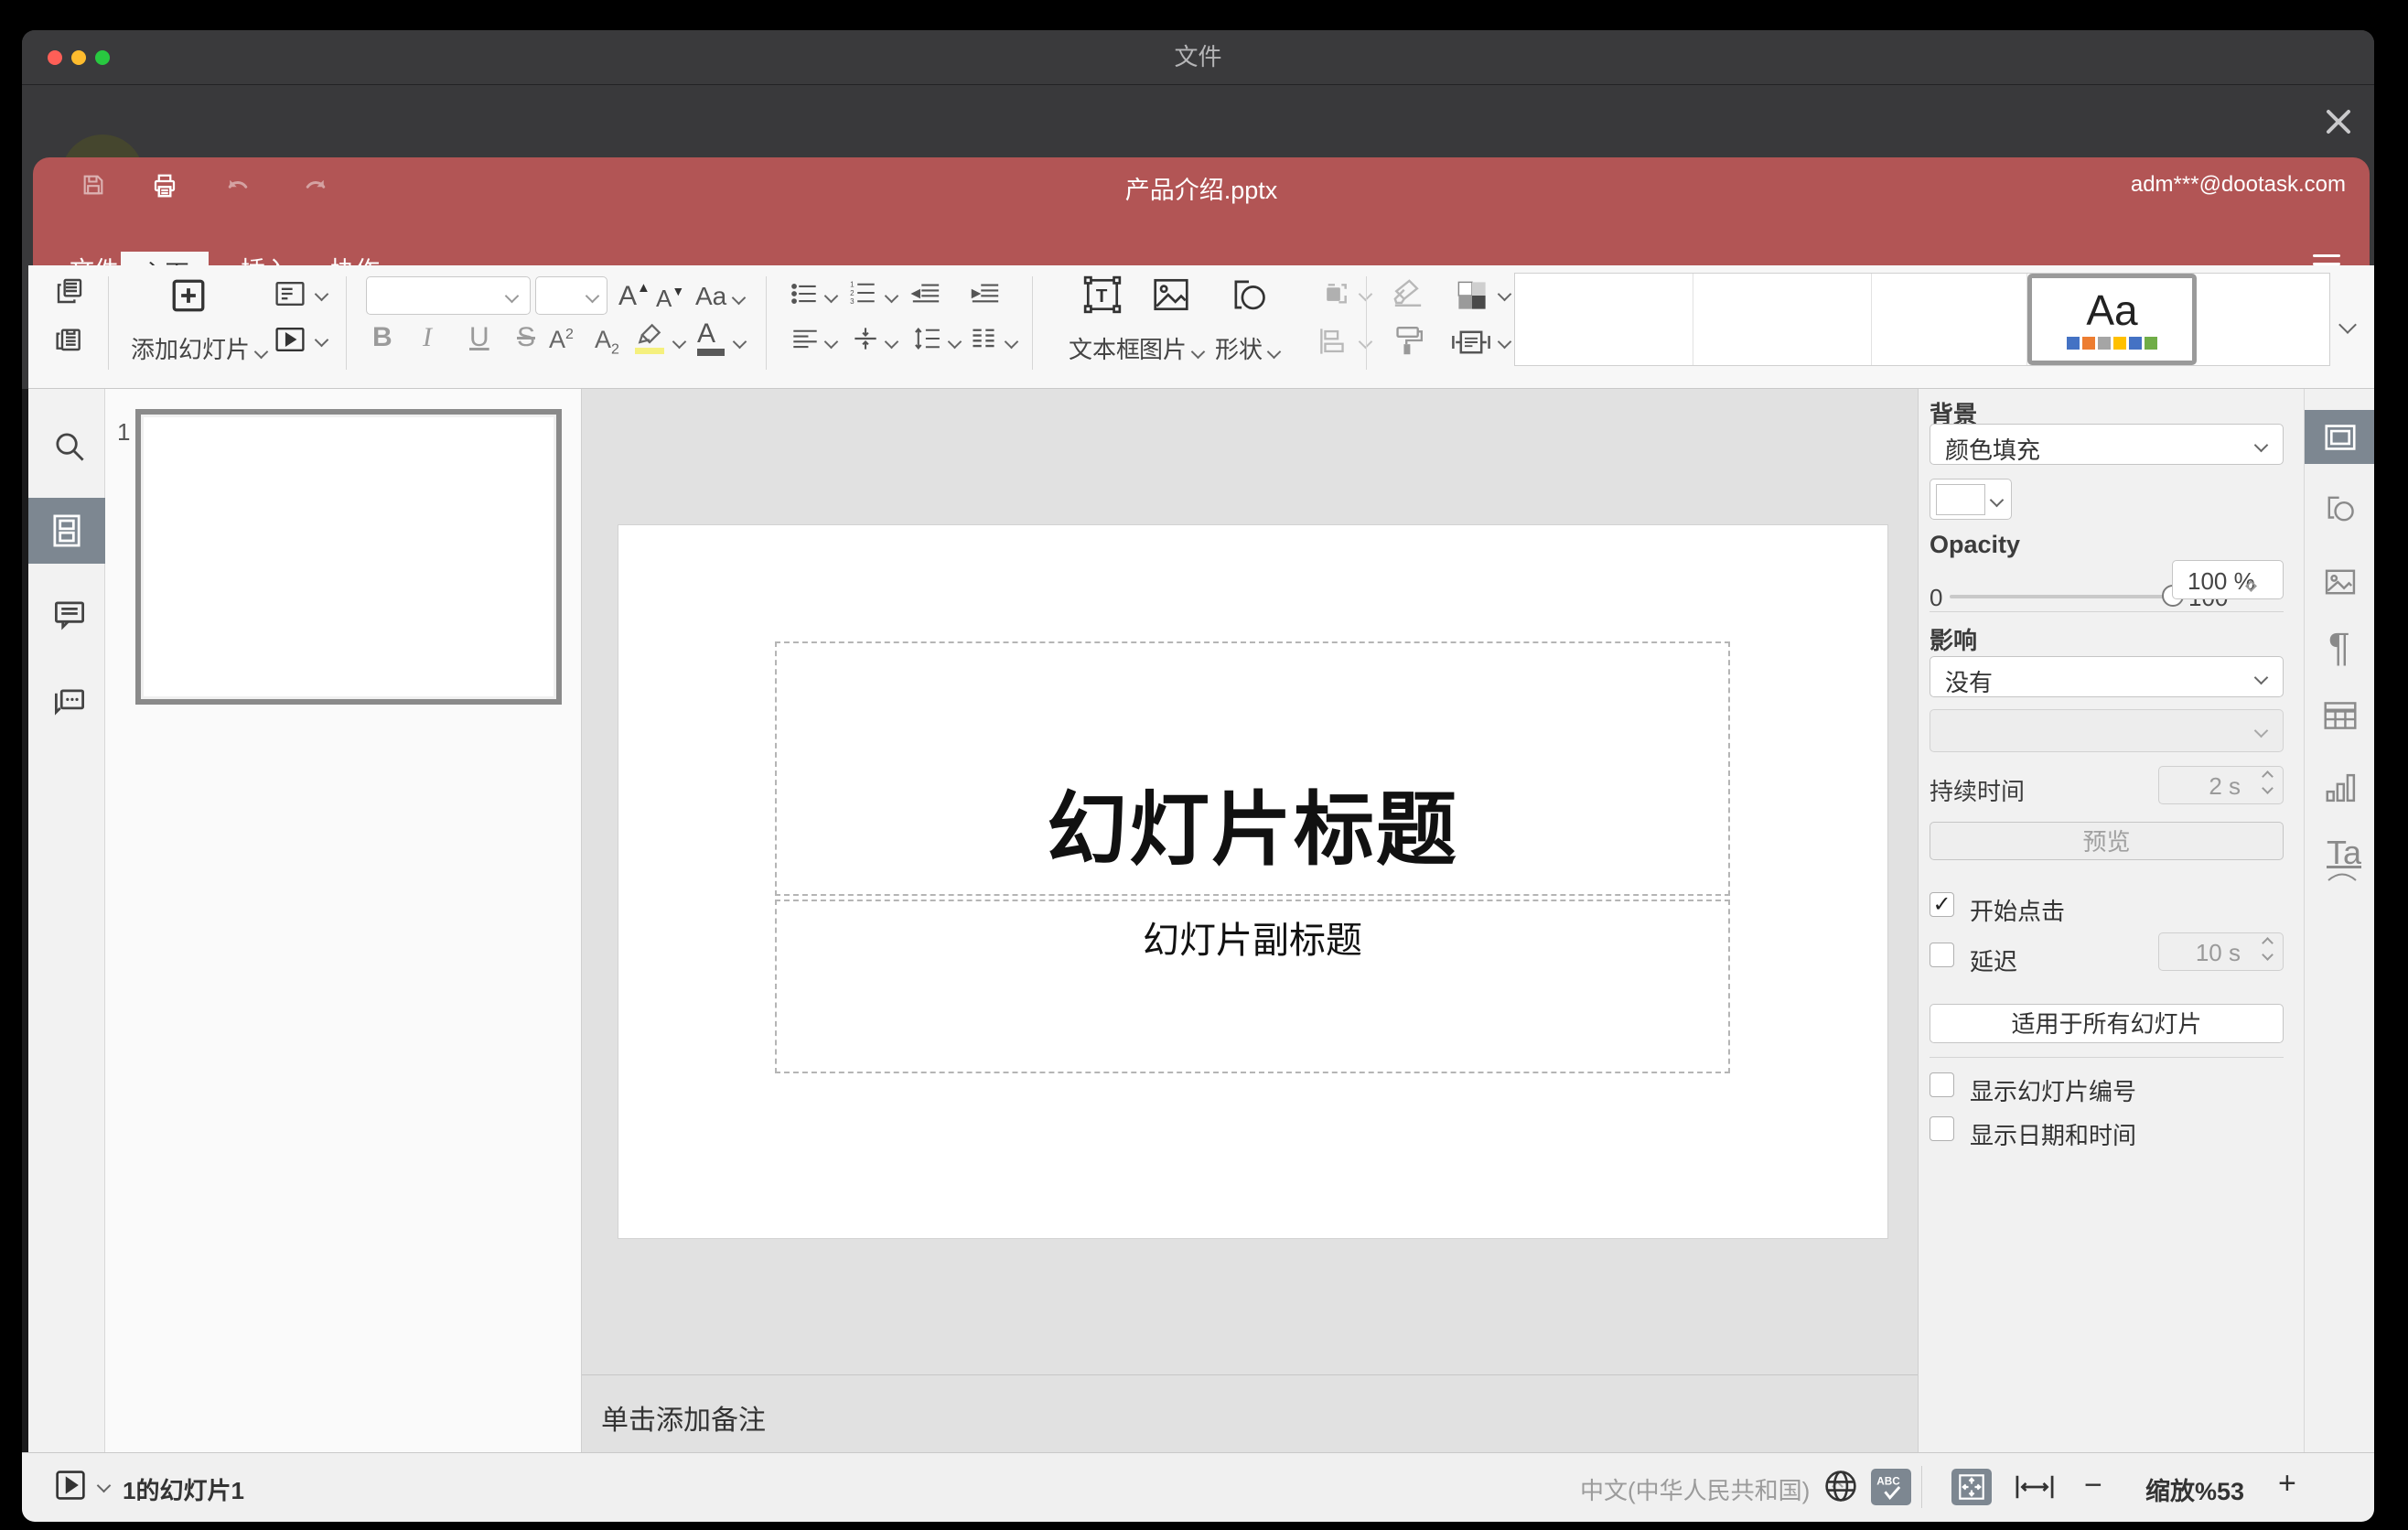 The width and height of the screenshot is (2408, 1530). What do you see at coordinates (1252, 986) in the screenshot?
I see `subtitle-placeholder: 幻灯片副标题` at bounding box center [1252, 986].